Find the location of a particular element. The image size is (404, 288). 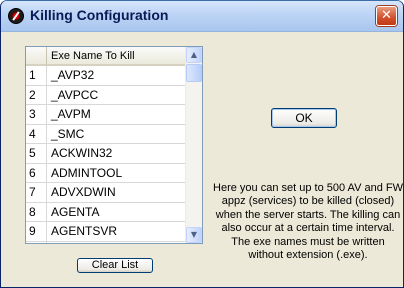

table-row: 6 ADMINTOOL is located at coordinates (106, 173).